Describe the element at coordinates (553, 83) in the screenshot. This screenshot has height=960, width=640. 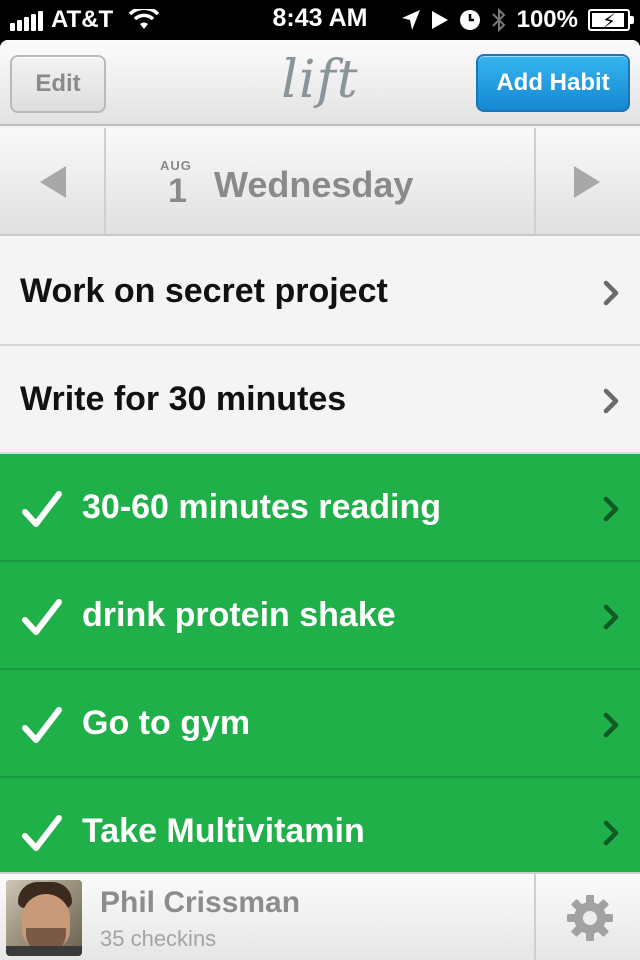
I see `add-habit-button: Add Habit` at that location.